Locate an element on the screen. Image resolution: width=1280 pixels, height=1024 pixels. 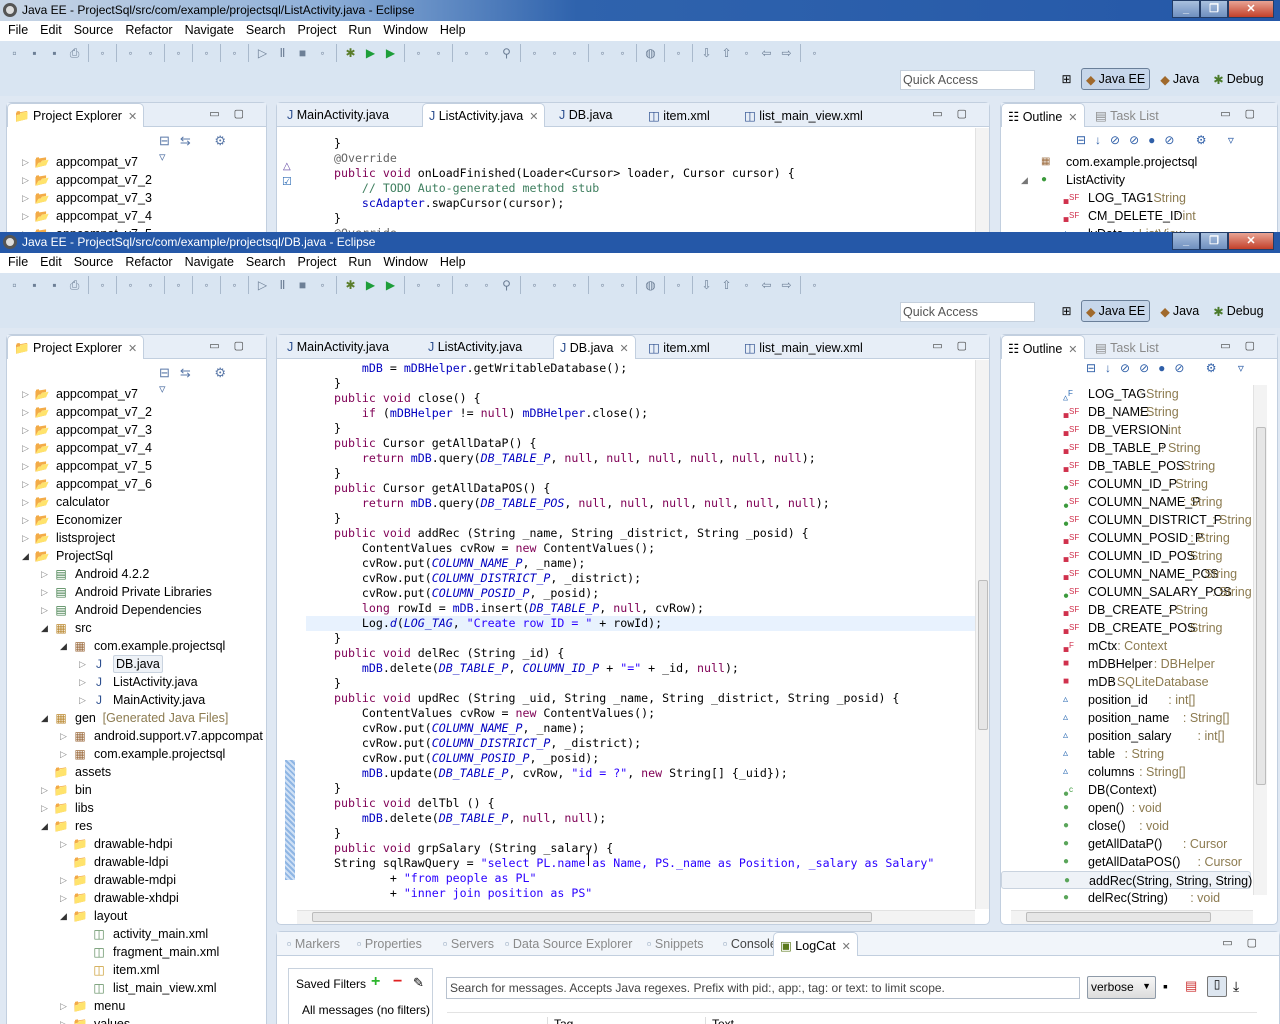
tree-item: ◫ item.xml is located at coordinates (136, 970).